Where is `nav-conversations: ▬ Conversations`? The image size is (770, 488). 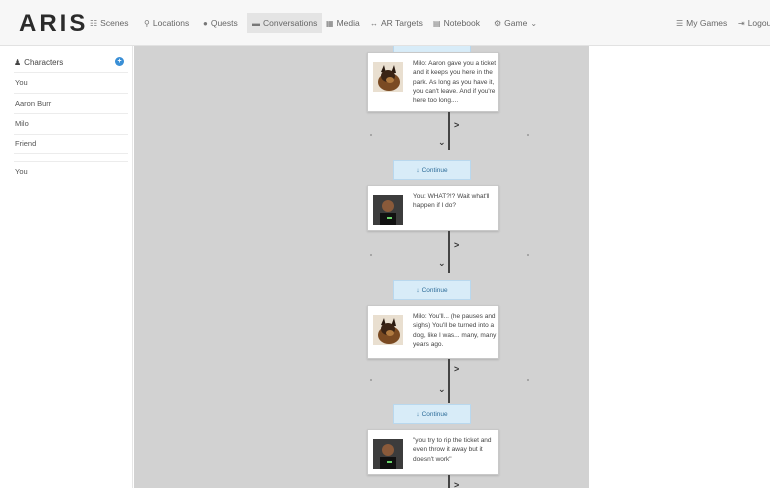 nav-conversations: ▬ Conversations is located at coordinates (285, 23).